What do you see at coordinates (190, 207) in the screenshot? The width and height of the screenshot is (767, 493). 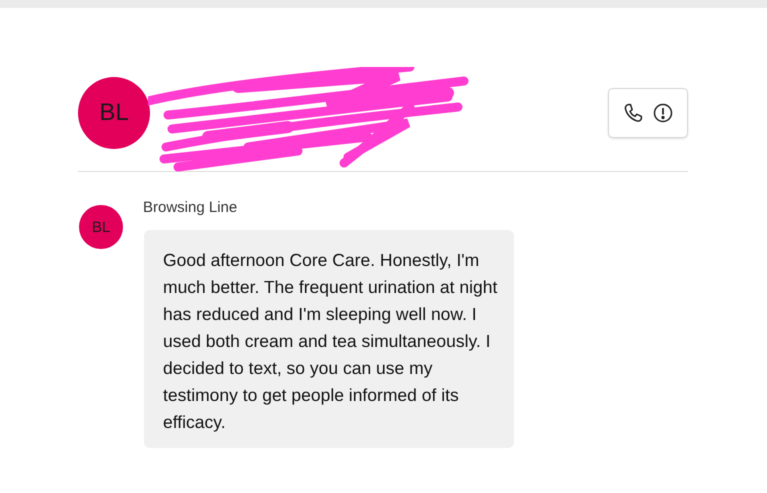 I see `sender-name: Browsing Line` at bounding box center [190, 207].